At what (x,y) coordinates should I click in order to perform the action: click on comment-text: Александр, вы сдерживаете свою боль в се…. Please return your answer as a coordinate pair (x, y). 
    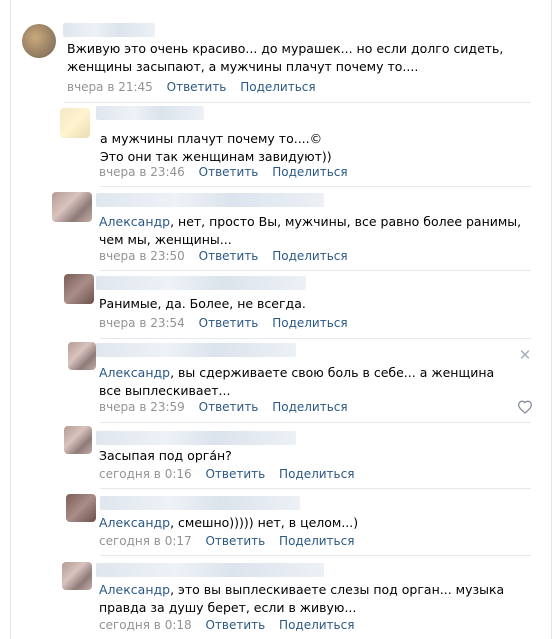
    Looking at the image, I should click on (309, 382).